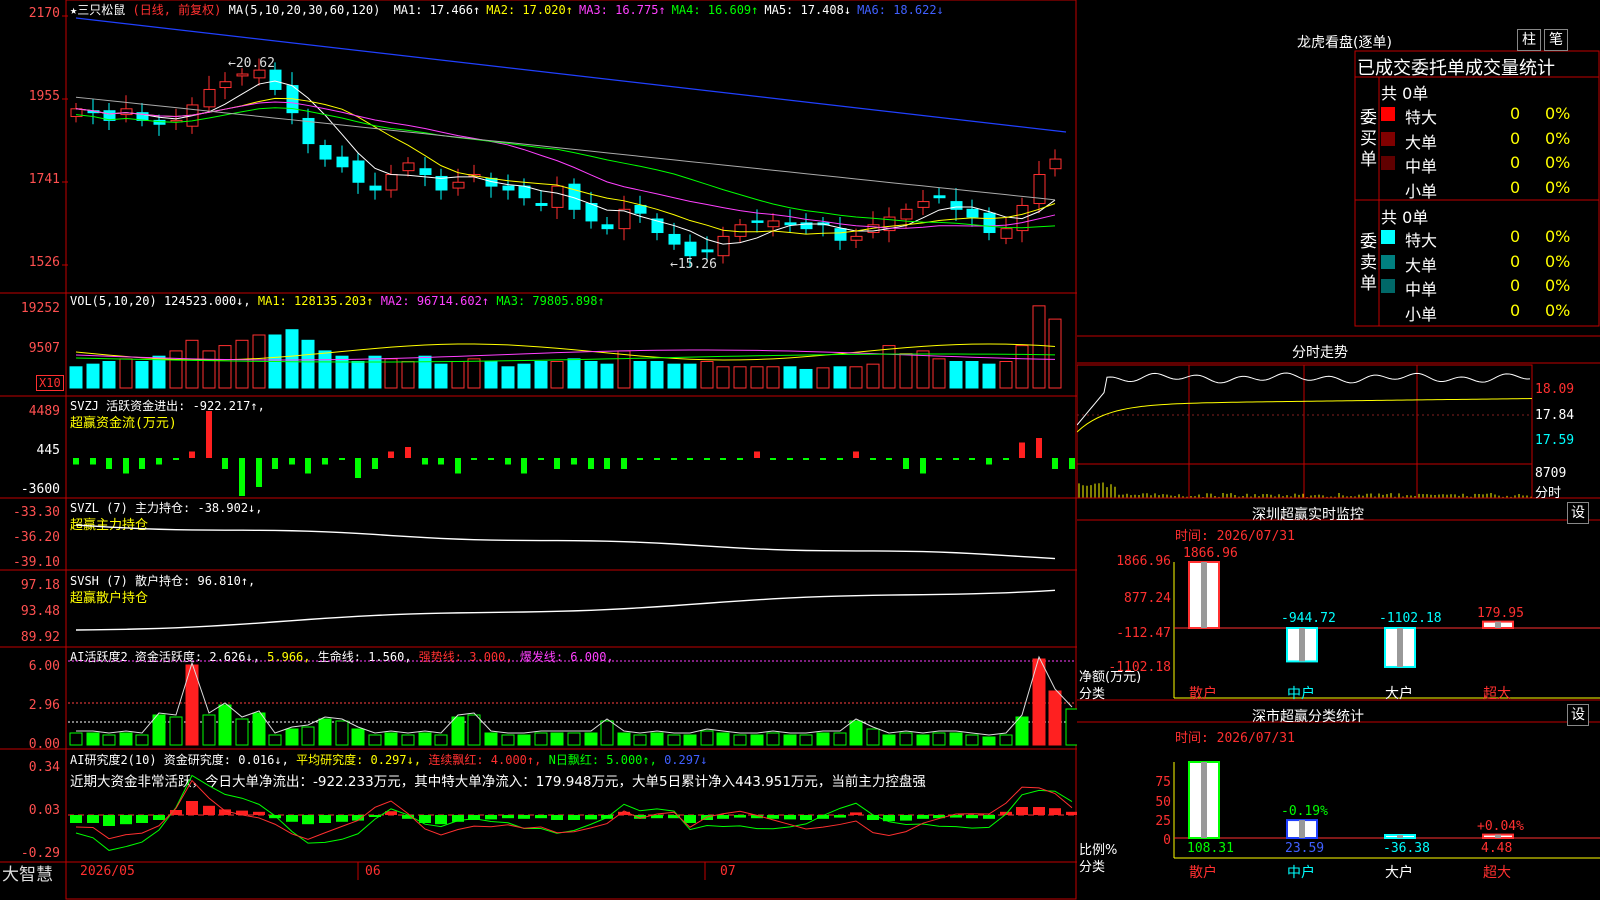 The width and height of the screenshot is (1600, 900). What do you see at coordinates (1578, 513) in the screenshot?
I see `monitor-settings-button: 设` at bounding box center [1578, 513].